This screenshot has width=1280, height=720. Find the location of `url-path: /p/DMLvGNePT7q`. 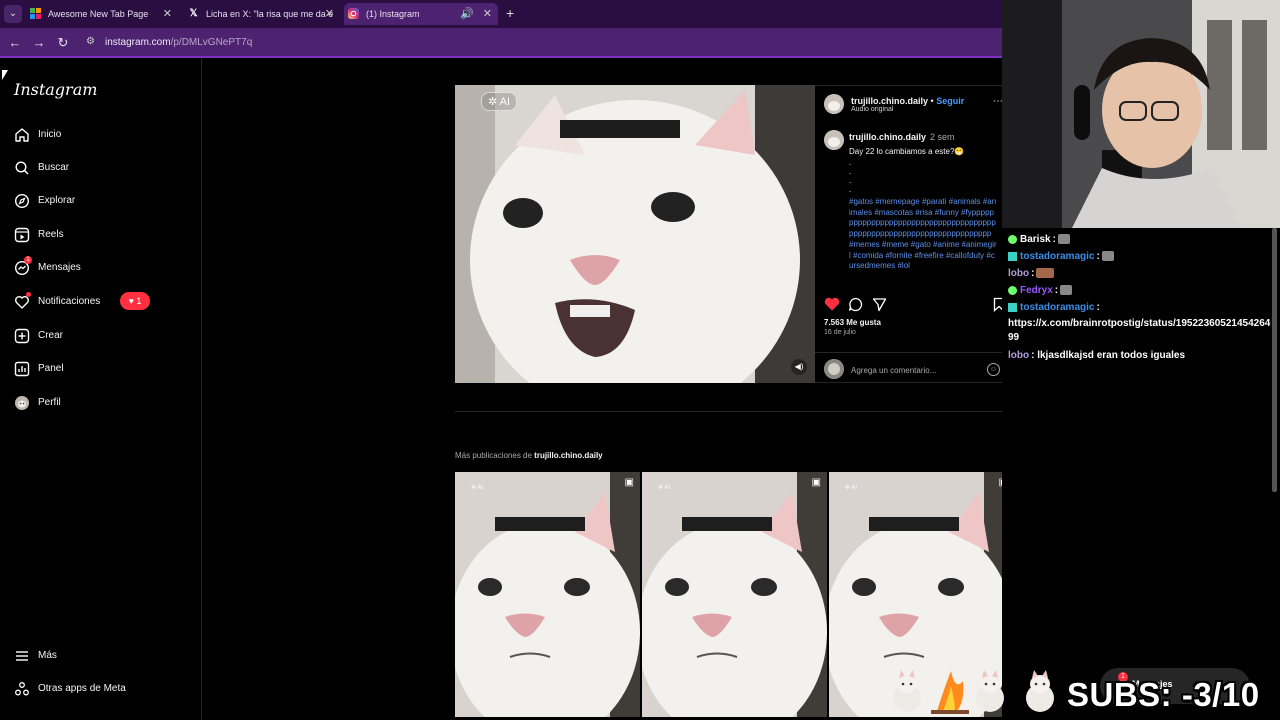

url-path: /p/DMLvGNePT7q is located at coordinates (211, 42).